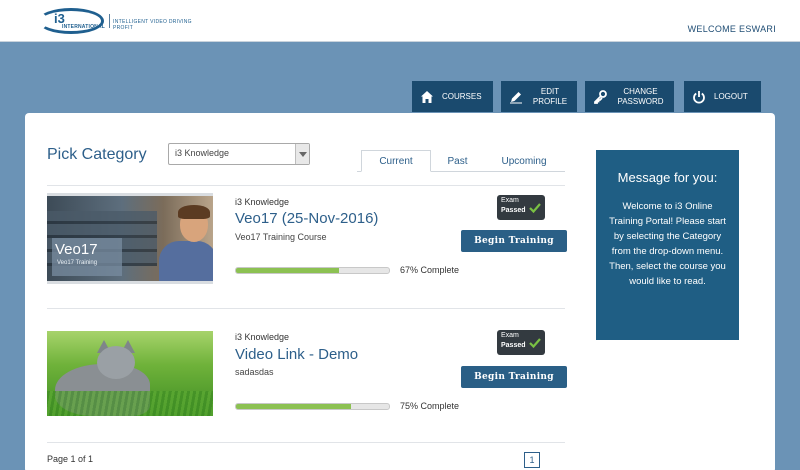  I want to click on category-select: i3 Knowledge, so click(239, 154).